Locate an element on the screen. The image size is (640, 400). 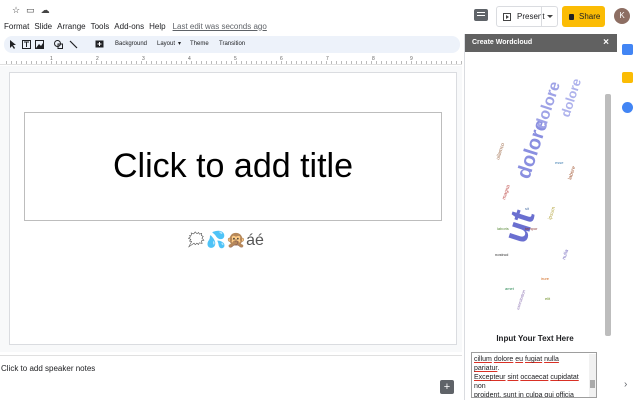
wordcloud-word: nostrud is located at coordinates (501, 254).